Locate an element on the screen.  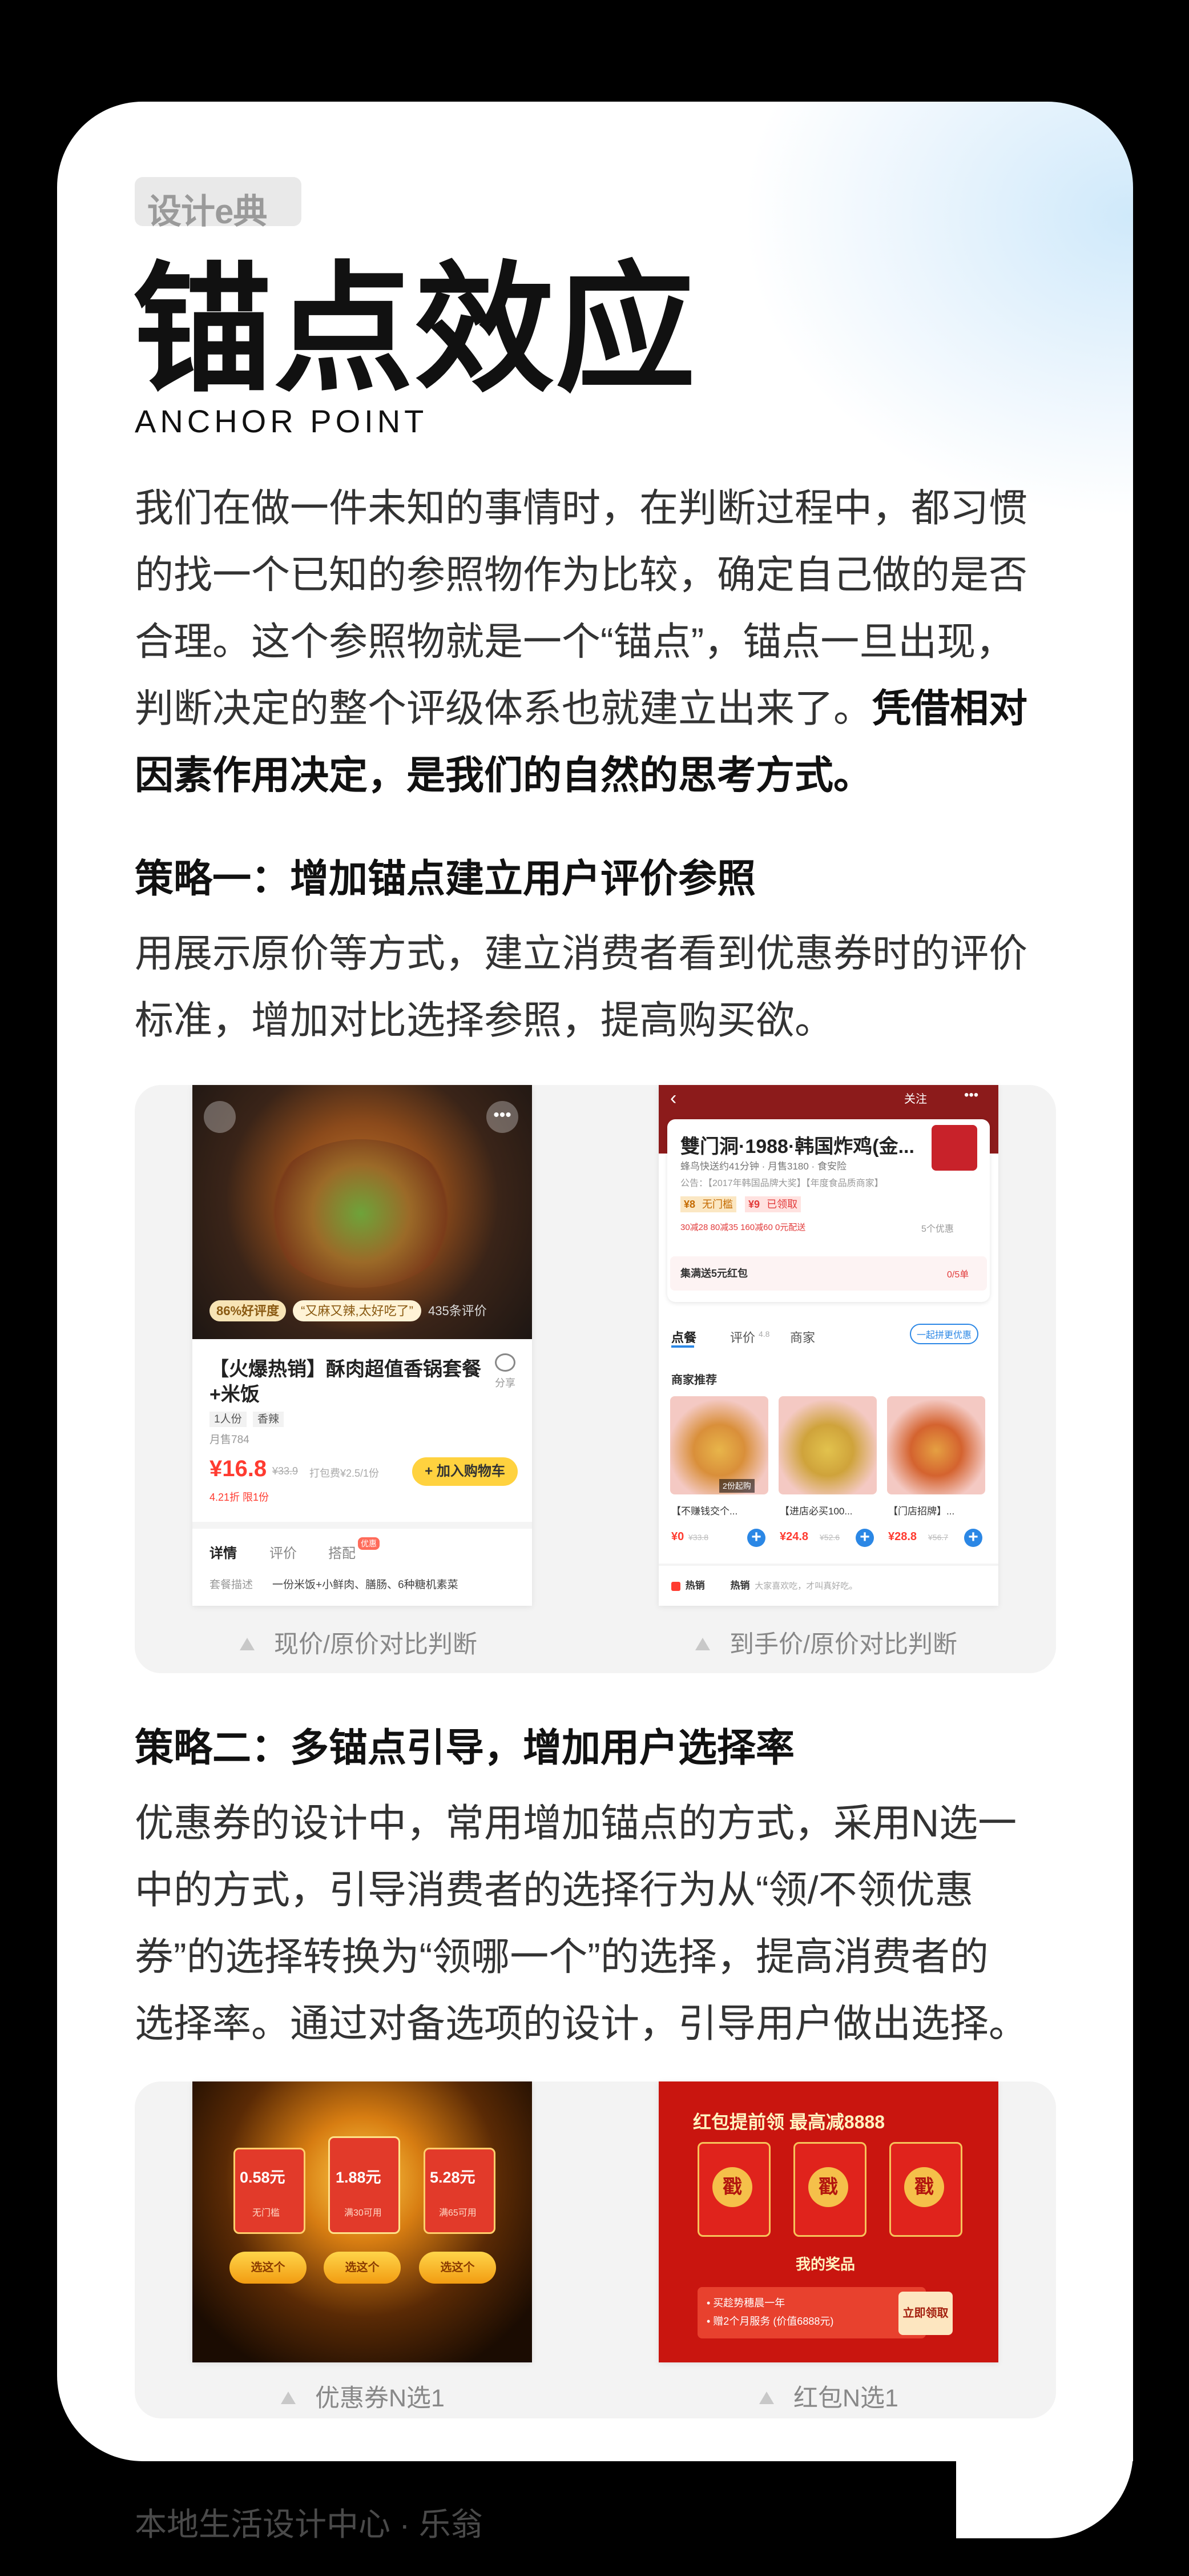
coupon-amount: ¥9 is located at coordinates (754, 1204).